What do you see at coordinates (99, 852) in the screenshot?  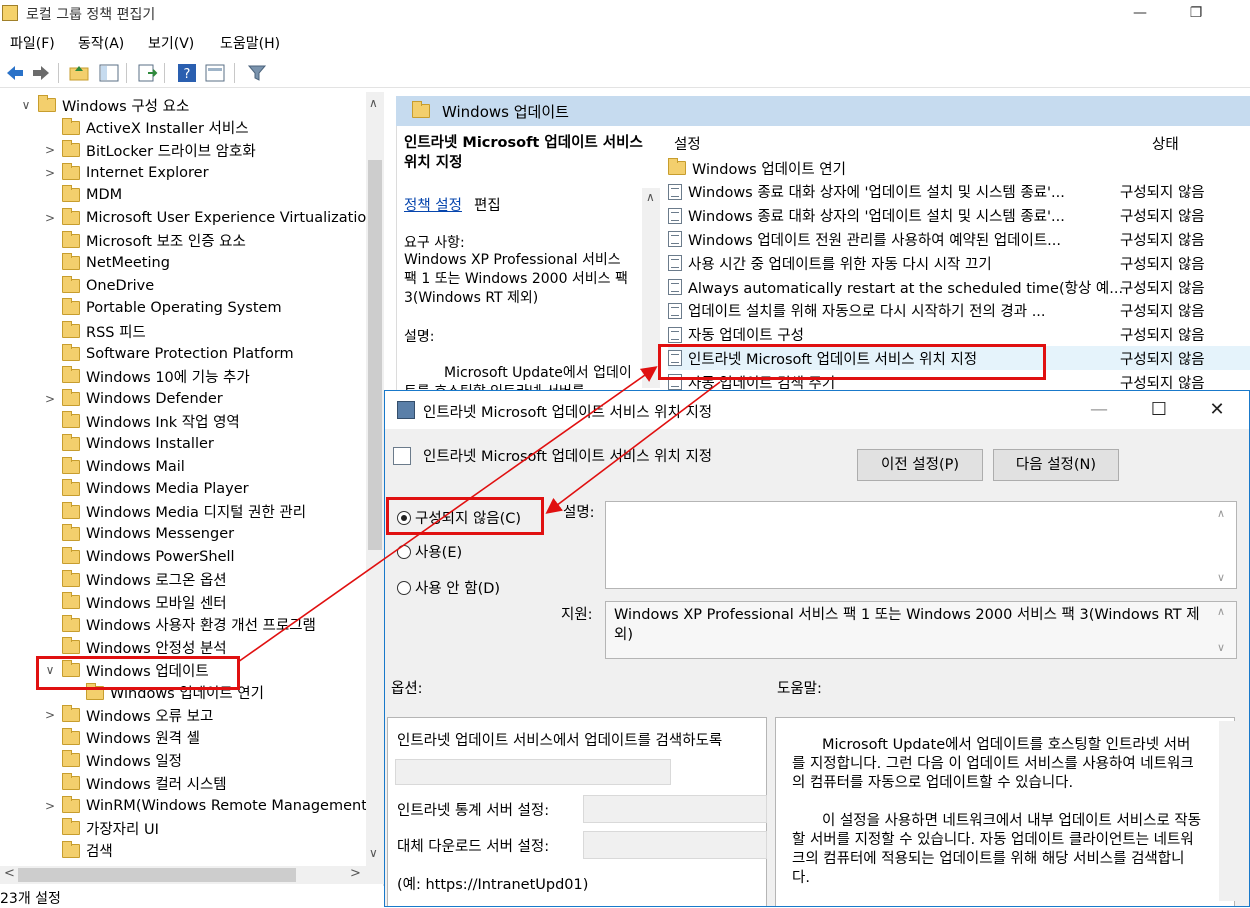 I see `tree-item-label: 검색` at bounding box center [99, 852].